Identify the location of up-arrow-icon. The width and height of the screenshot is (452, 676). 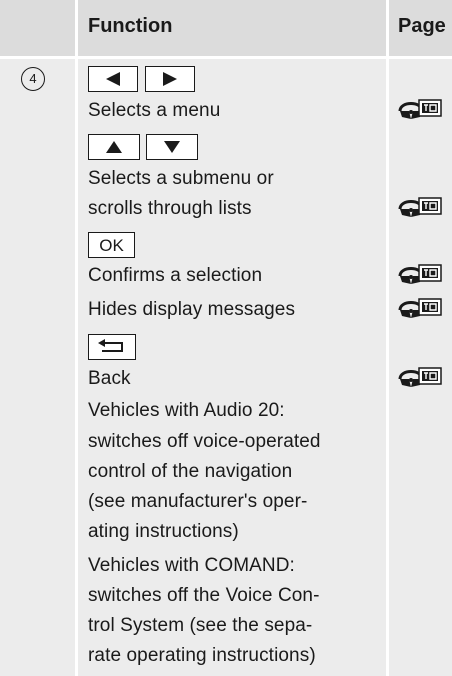
(114, 147).